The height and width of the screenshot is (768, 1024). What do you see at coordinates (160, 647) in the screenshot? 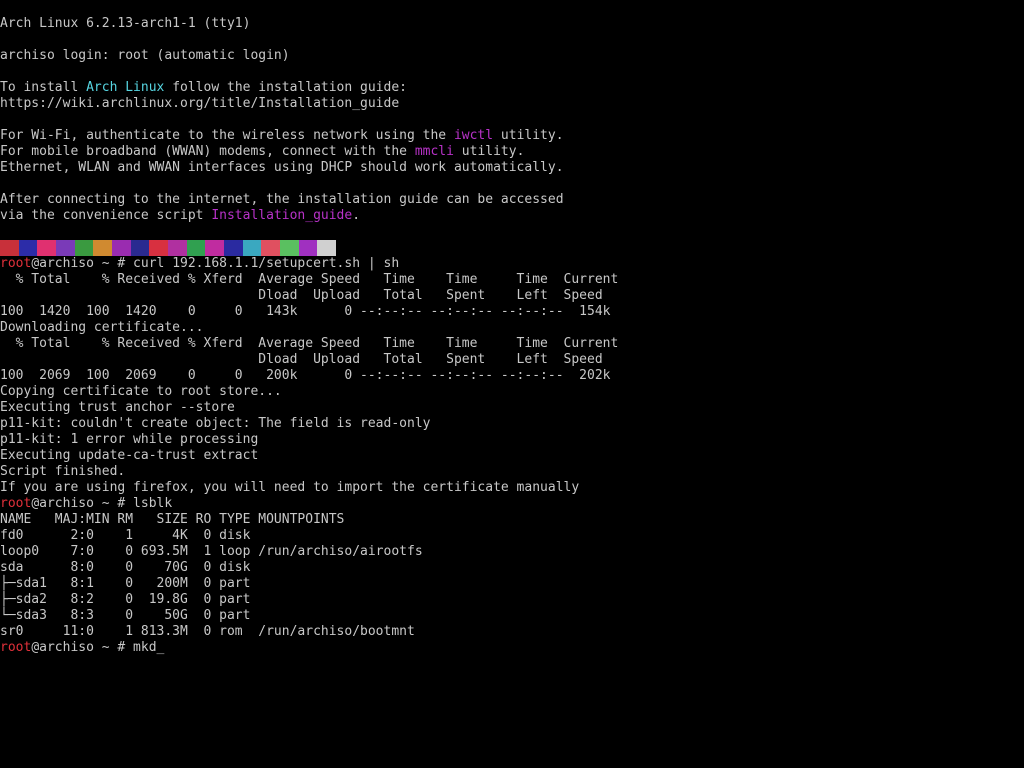
I see `text-cursor: _` at bounding box center [160, 647].